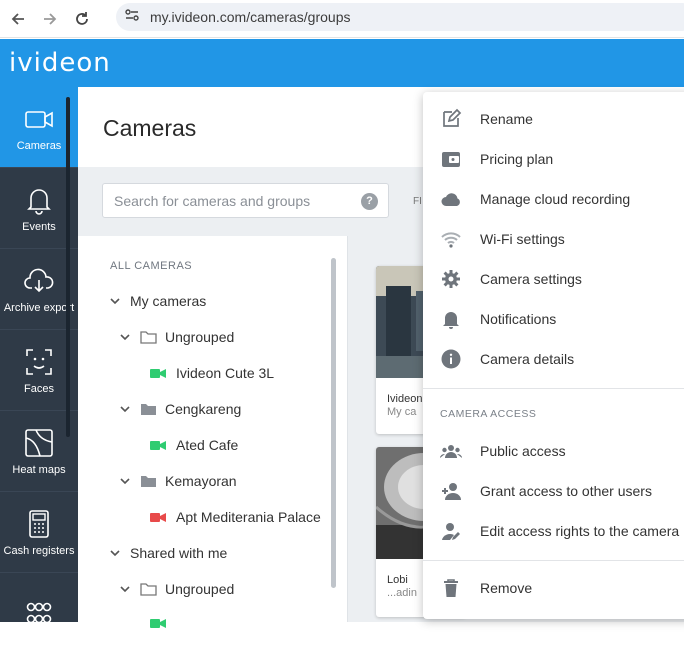 The width and height of the screenshot is (684, 654). Describe the element at coordinates (333, 423) in the screenshot. I see `tree-scrollbar` at that location.